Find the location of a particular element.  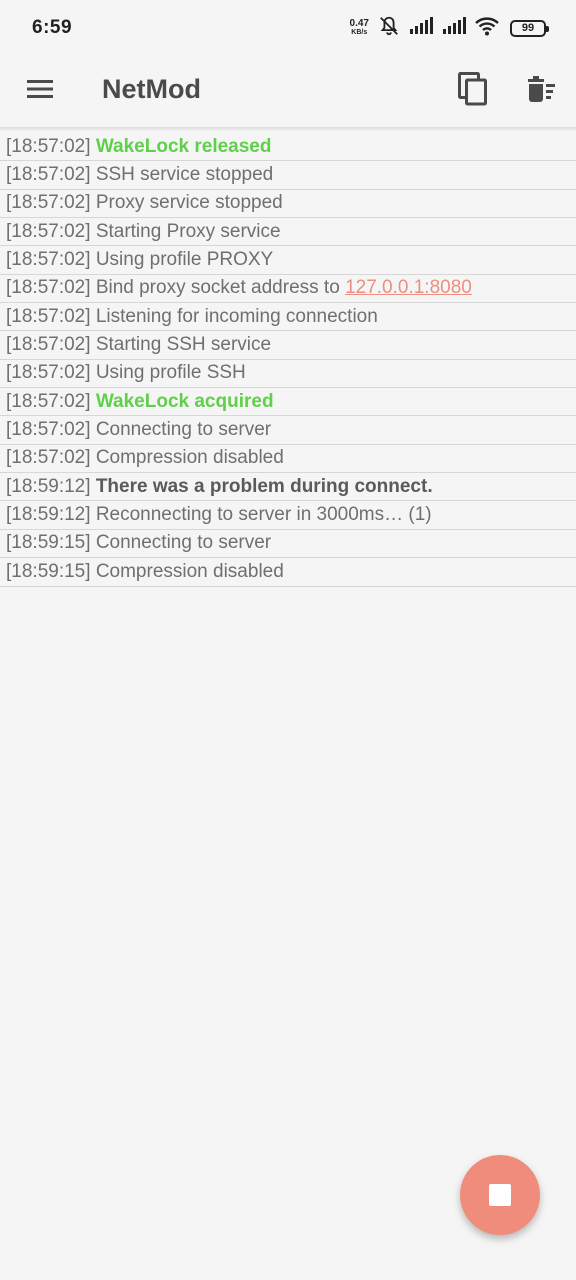

log-message: Listening for incoming connection is located at coordinates (236, 316).